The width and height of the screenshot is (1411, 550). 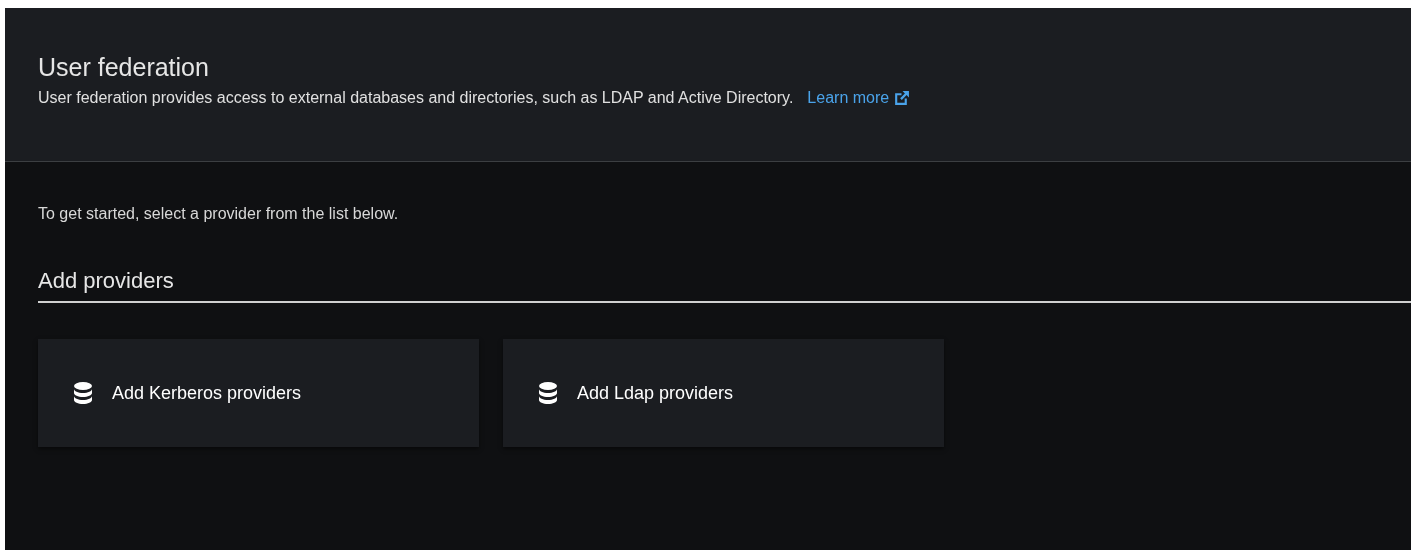 What do you see at coordinates (124, 67) in the screenshot?
I see `page-title: User federation` at bounding box center [124, 67].